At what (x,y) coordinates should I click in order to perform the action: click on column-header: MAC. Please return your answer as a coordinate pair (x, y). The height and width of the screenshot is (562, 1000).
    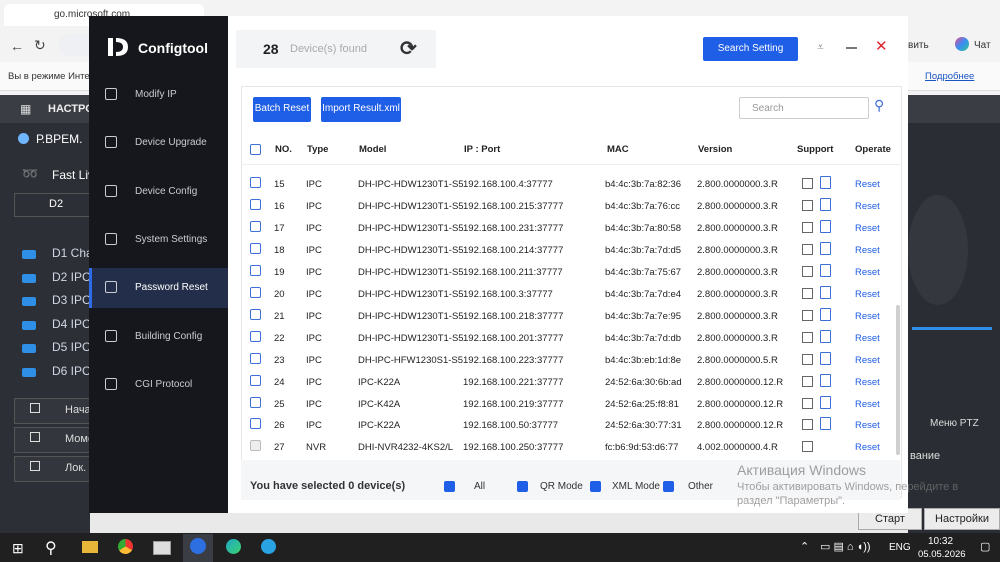
    Looking at the image, I should click on (618, 149).